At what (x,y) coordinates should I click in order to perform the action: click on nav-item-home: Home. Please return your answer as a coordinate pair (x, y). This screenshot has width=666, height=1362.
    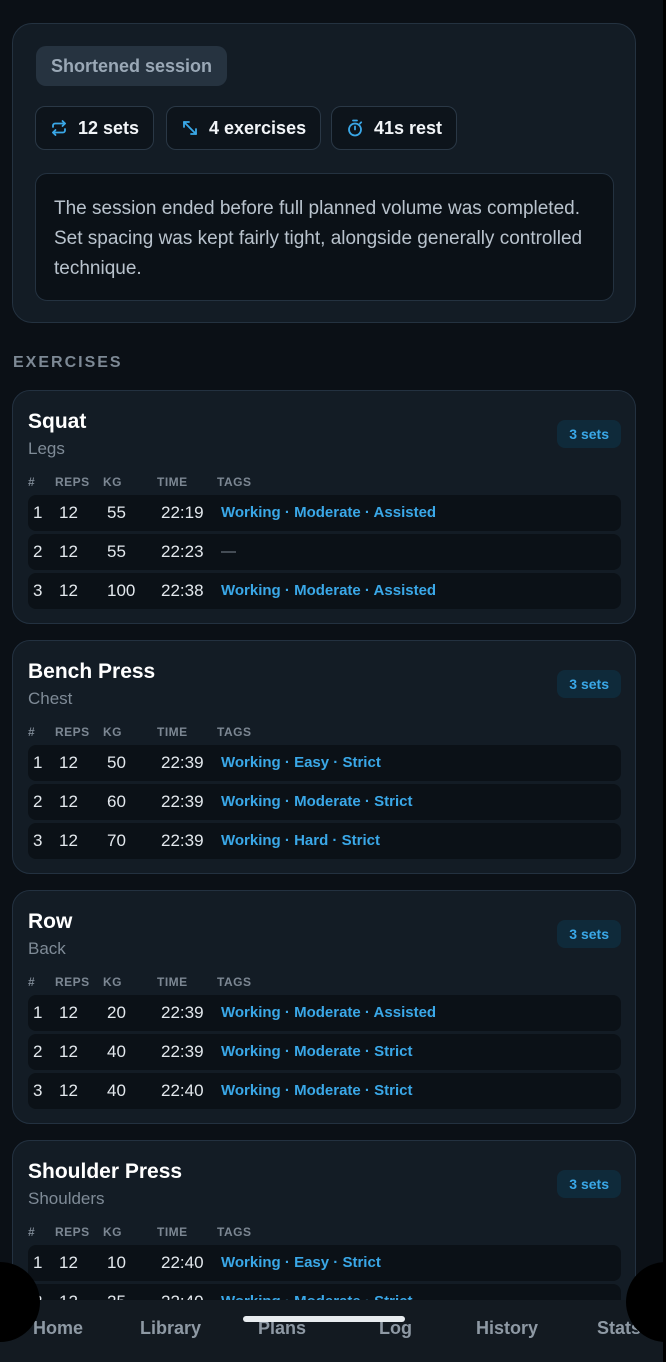
    Looking at the image, I should click on (58, 1328).